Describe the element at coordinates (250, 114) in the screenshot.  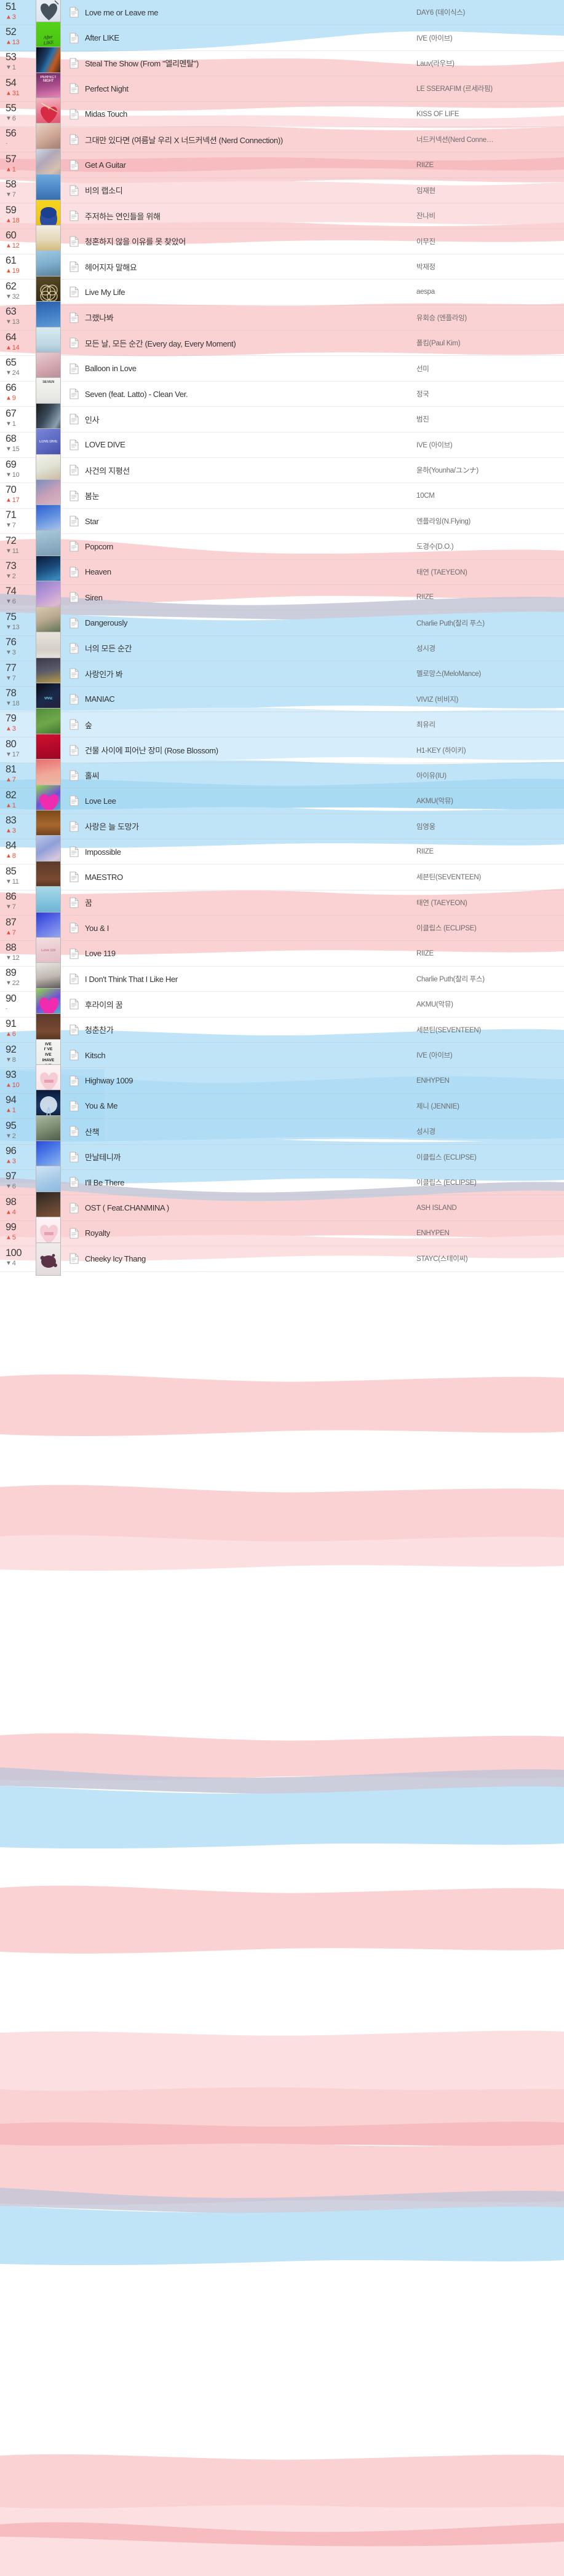
I see `song-title: Midas Touch` at that location.